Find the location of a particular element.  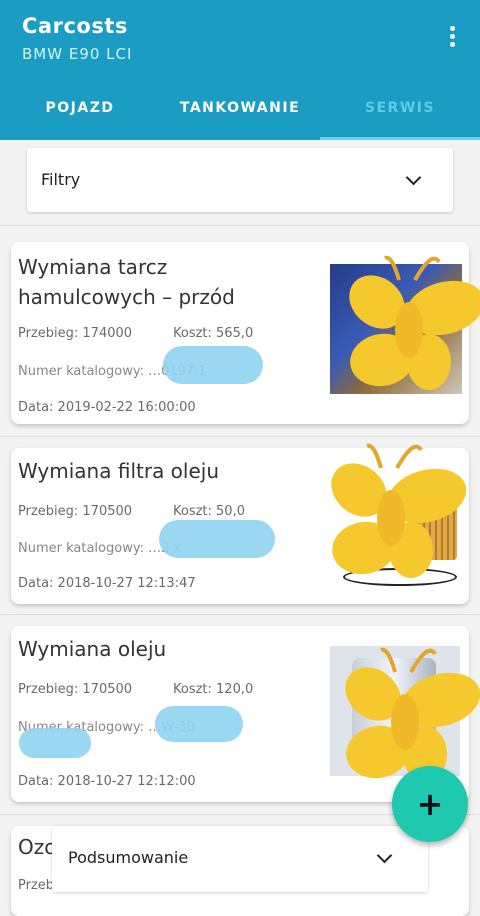

date: Data: 2018-10-27 12:13:47 is located at coordinates (107, 583).